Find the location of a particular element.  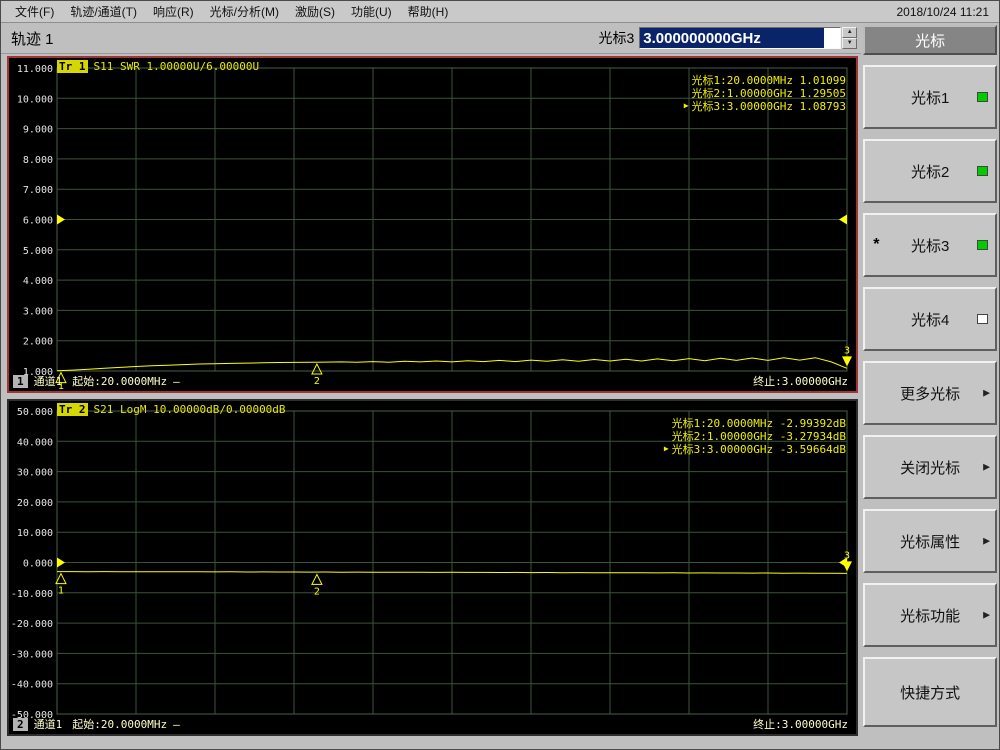

svg-text: 30.000 is located at coordinates (35, 473).